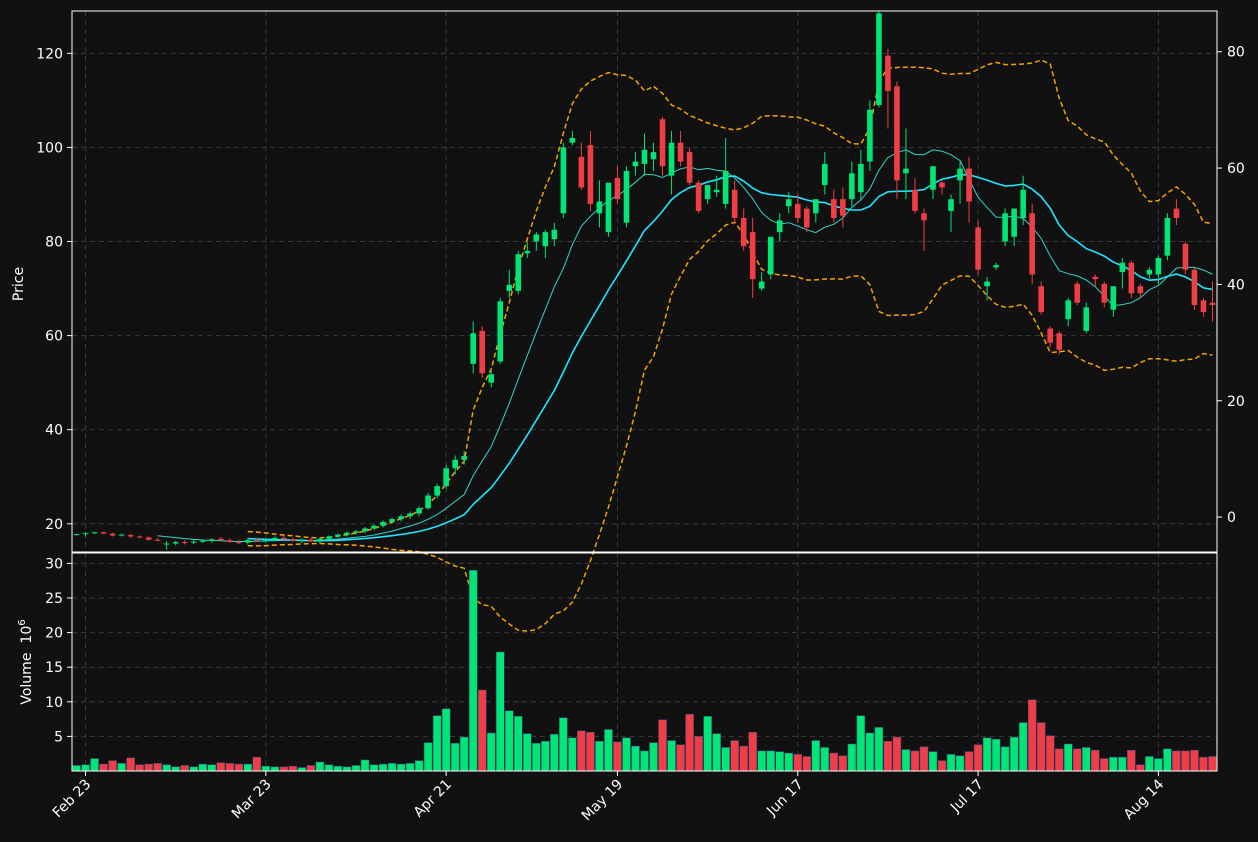  I want to click on secondary-tick-label: 0, so click(1231, 518).